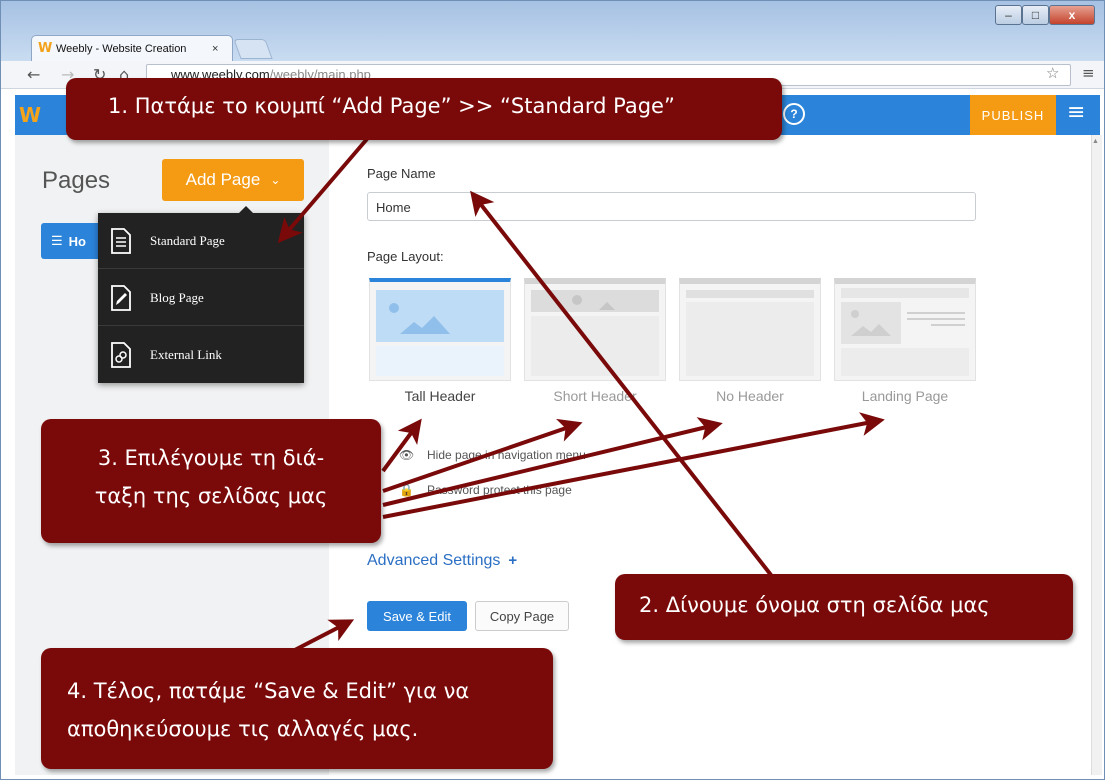 This screenshot has height=780, width=1105. I want to click on callout-text-line-1: 4. Τέλος, πατάμε “Save & Edit” για να, so click(268, 691).